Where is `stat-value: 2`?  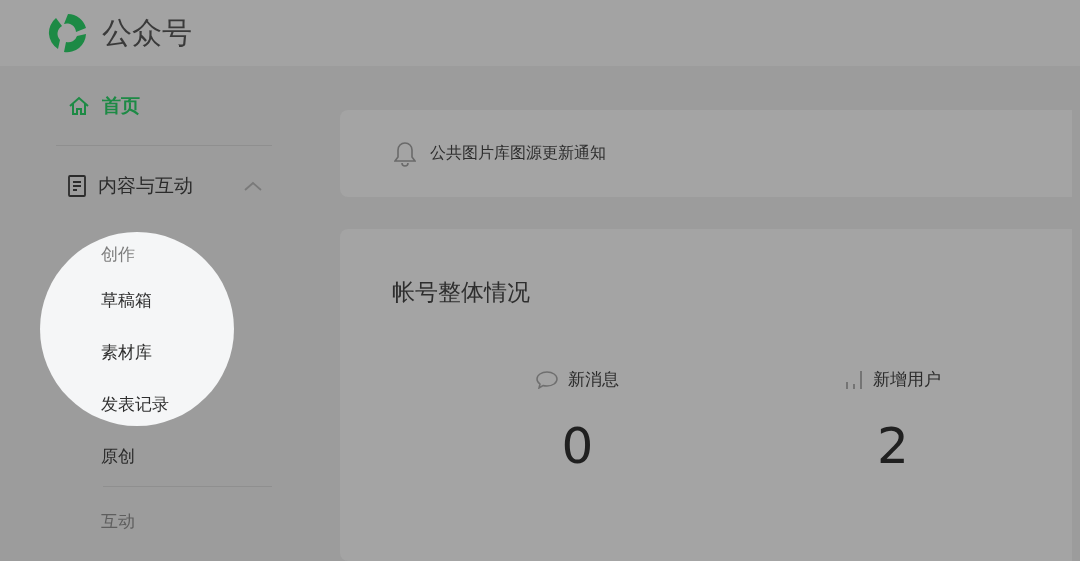
stat-value: 2 is located at coordinates (893, 446).